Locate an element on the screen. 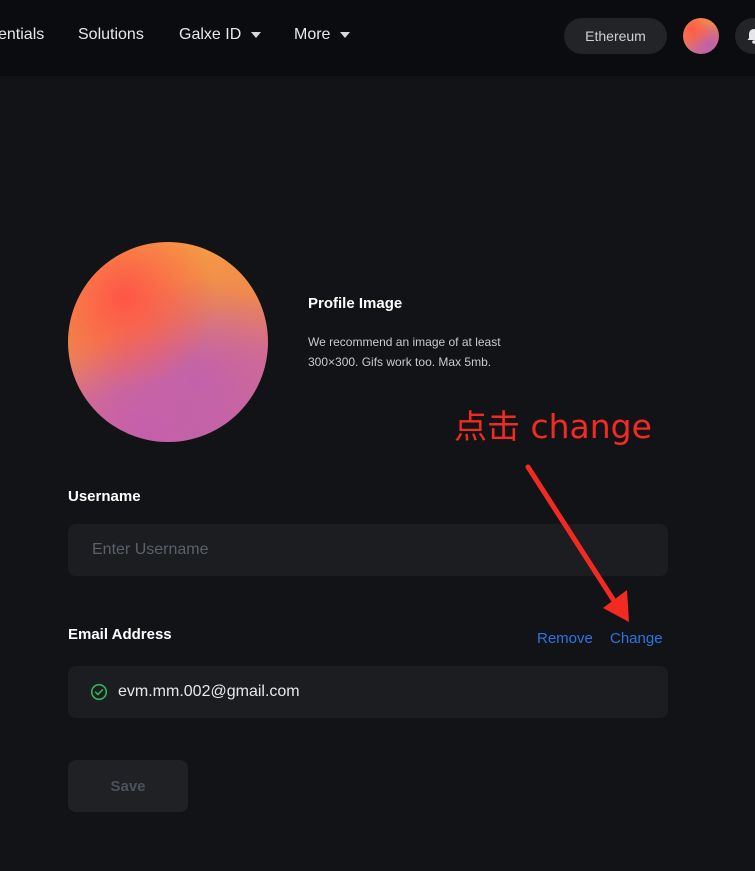 The height and width of the screenshot is (871, 755). nav-item-credentials: entials is located at coordinates (22, 35).